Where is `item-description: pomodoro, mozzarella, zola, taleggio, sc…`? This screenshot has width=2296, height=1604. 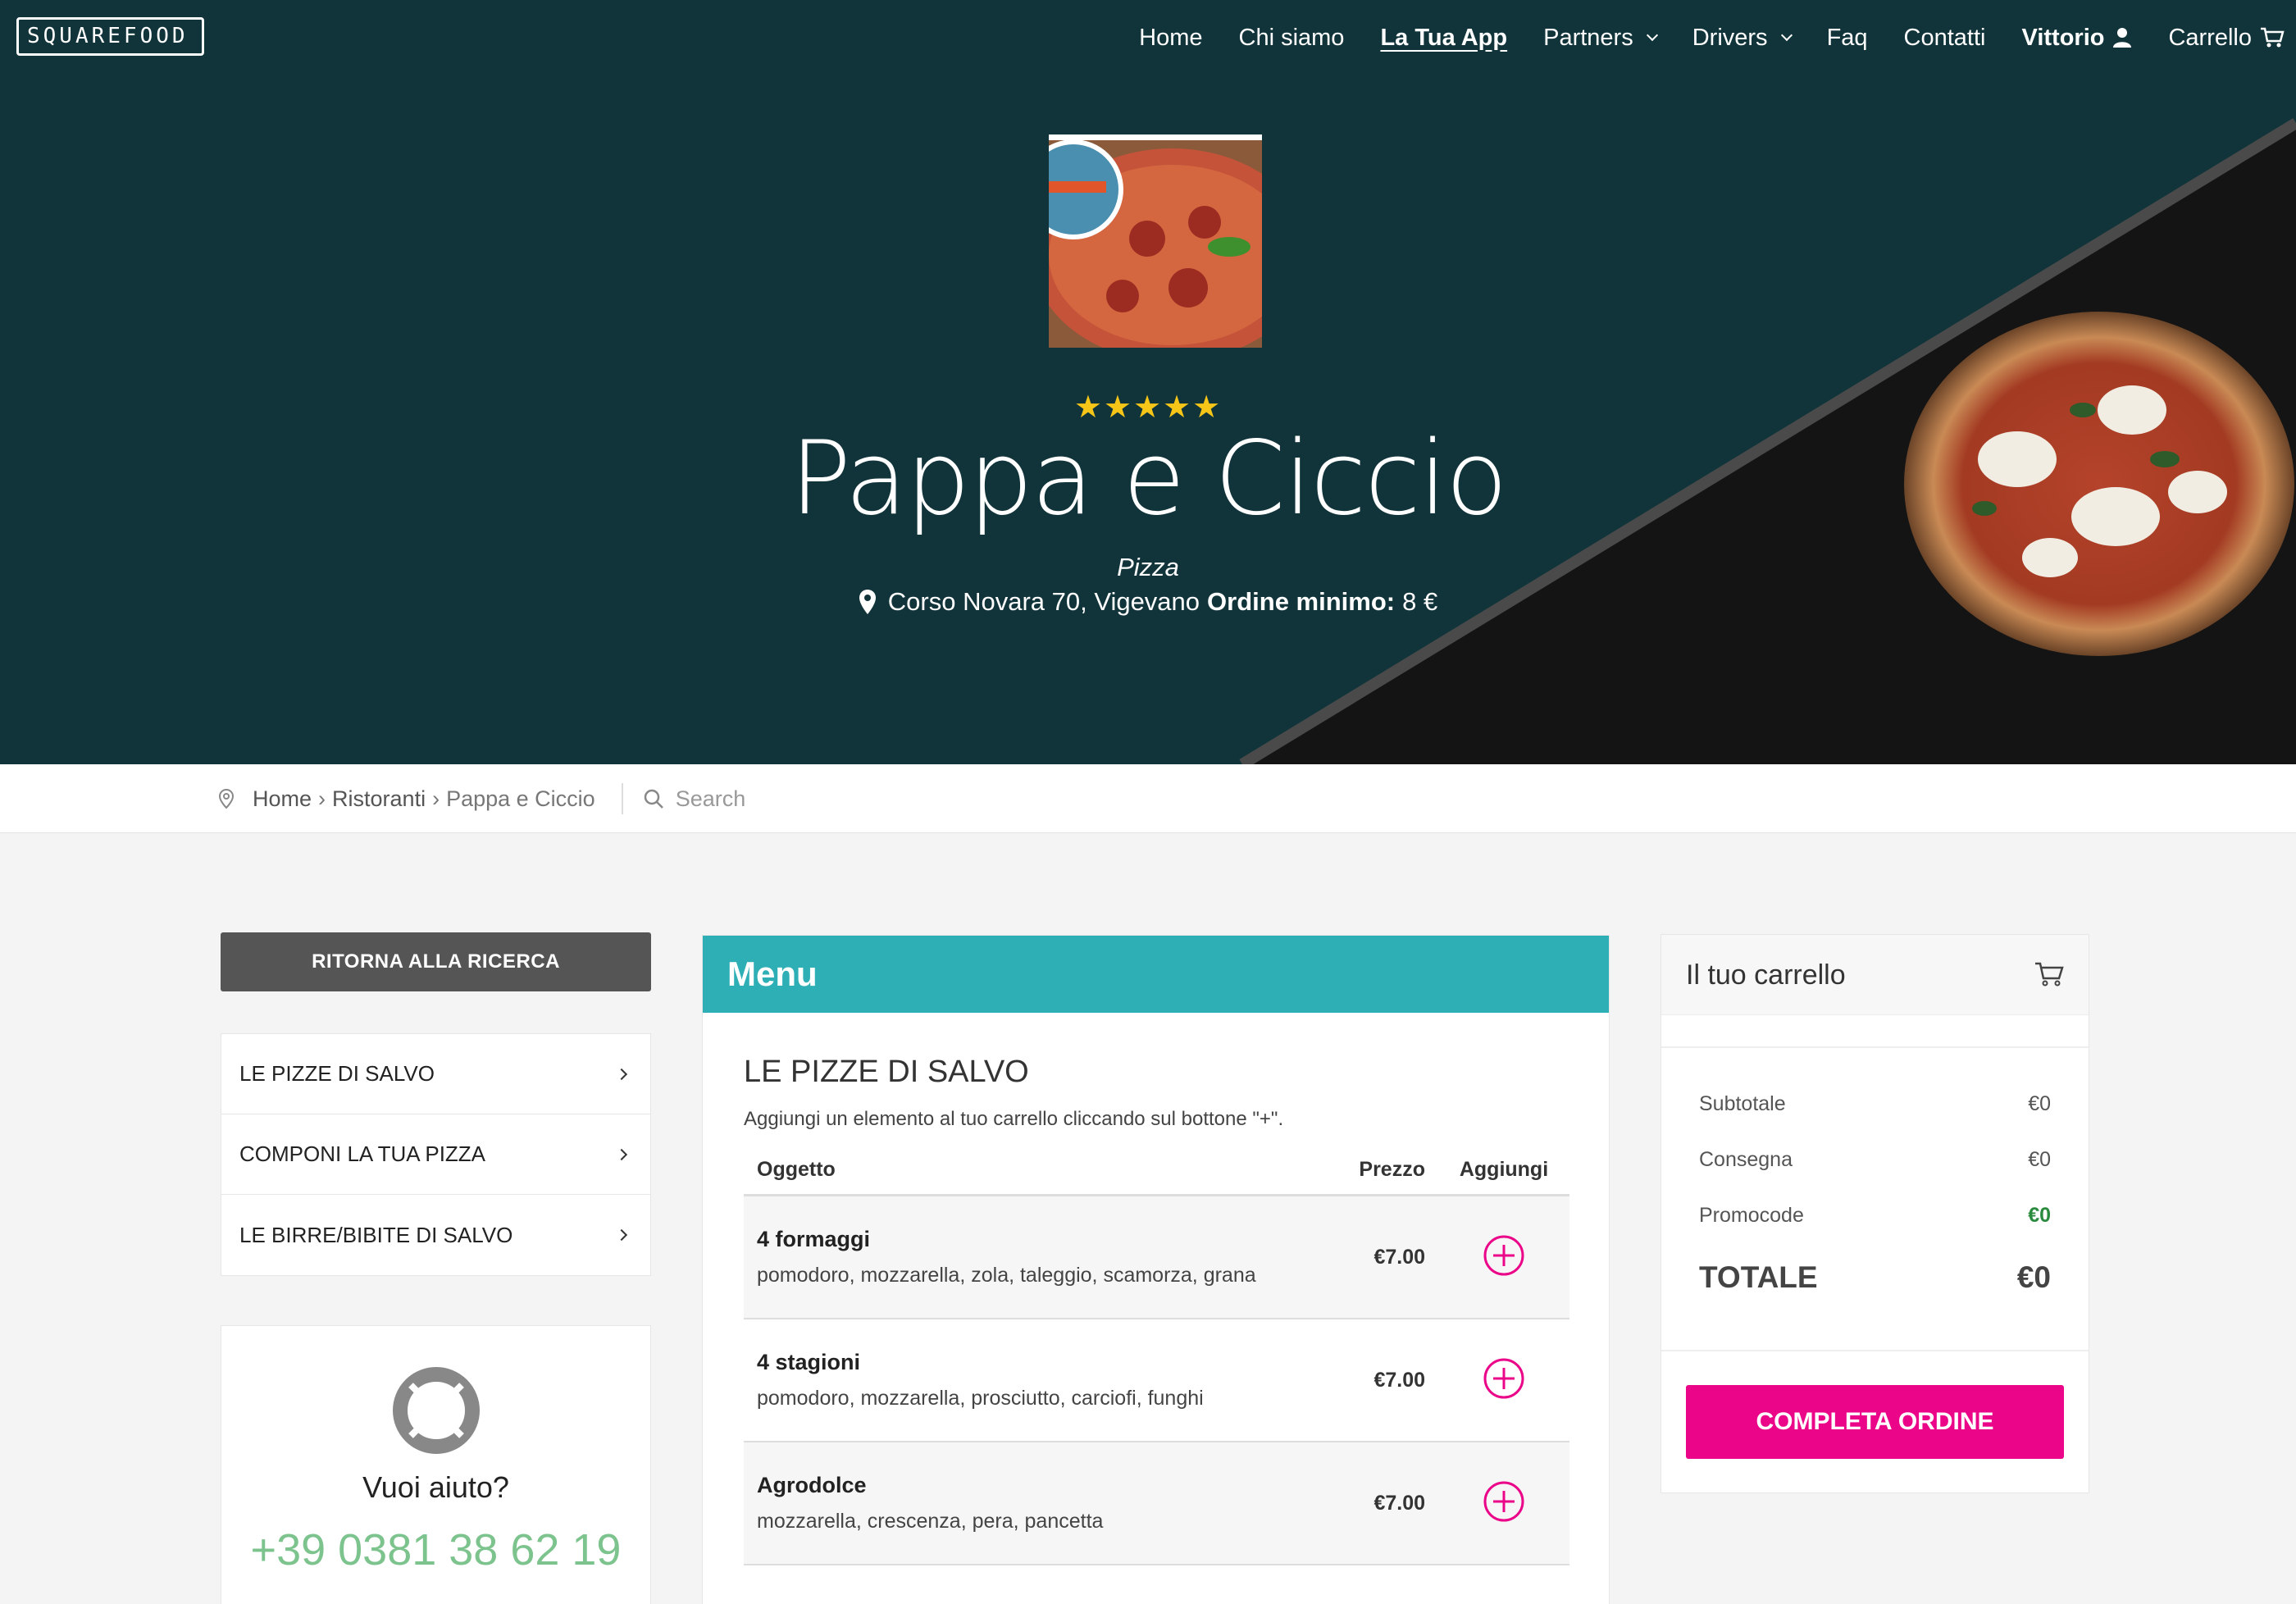
item-description: pomodoro, mozzarella, zola, taleggio, sc… is located at coordinates (1006, 1275).